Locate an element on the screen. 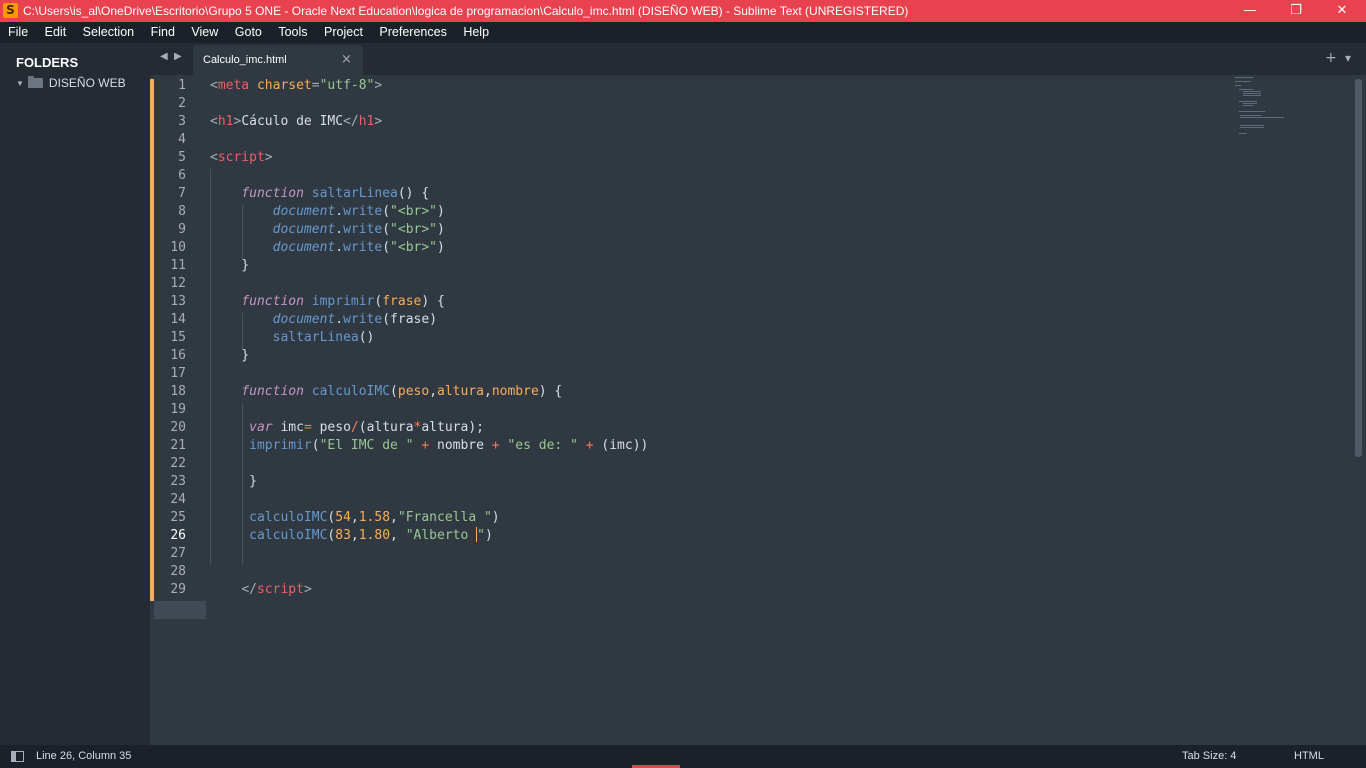 Image resolution: width=1366 pixels, height=768 pixels. line-number: 23 is located at coordinates (178, 481).